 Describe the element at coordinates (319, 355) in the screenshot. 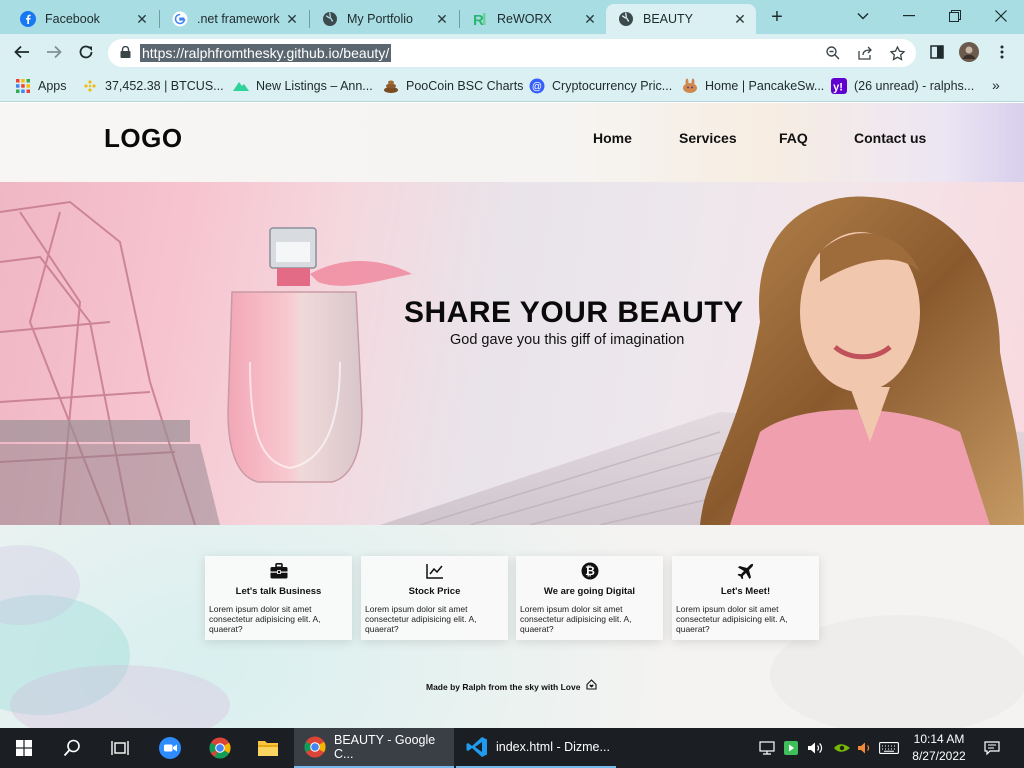

I see `perfume-bottle-image` at that location.